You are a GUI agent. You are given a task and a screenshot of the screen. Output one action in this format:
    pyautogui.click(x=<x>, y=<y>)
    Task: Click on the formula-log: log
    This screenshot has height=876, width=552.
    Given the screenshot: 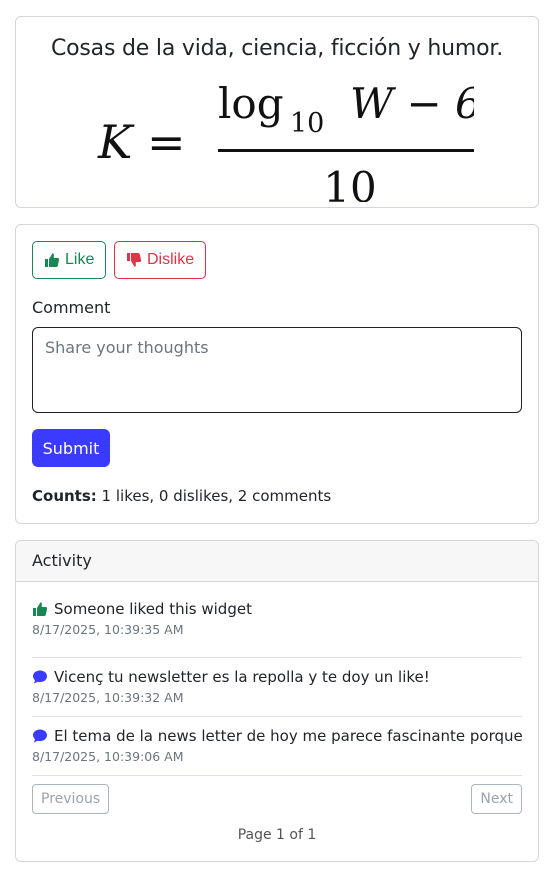 What is the action you would take?
    pyautogui.click(x=251, y=104)
    